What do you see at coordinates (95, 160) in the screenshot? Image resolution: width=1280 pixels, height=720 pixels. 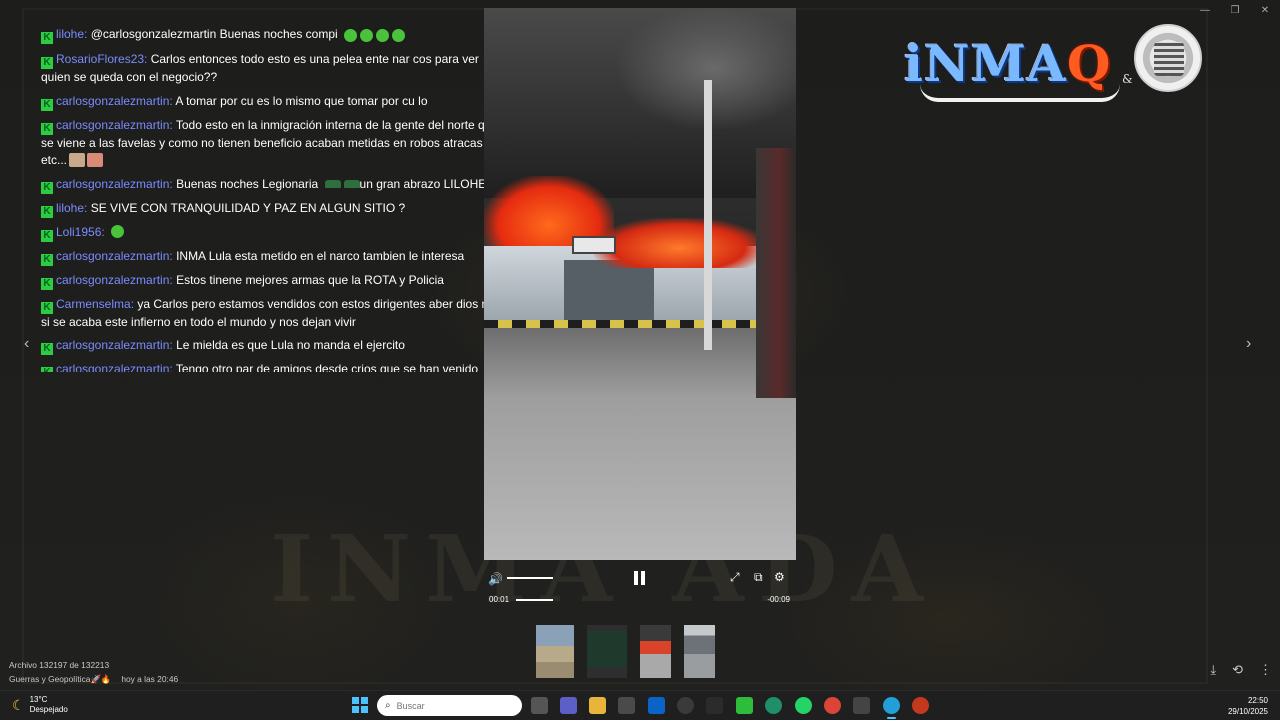 I see `boxing-emoji-icon` at bounding box center [95, 160].